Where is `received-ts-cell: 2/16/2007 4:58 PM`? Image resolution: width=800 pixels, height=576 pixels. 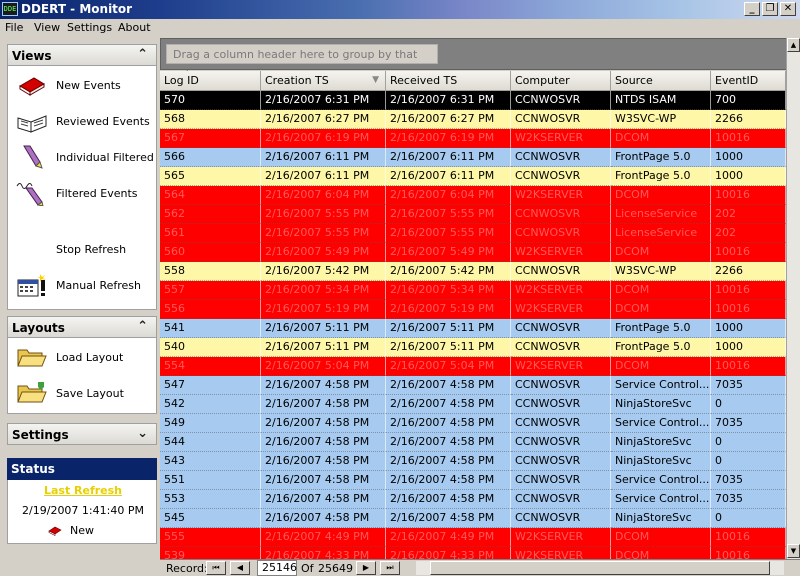
received-ts-cell: 2/16/2007 4:58 PM is located at coordinates (448, 404).